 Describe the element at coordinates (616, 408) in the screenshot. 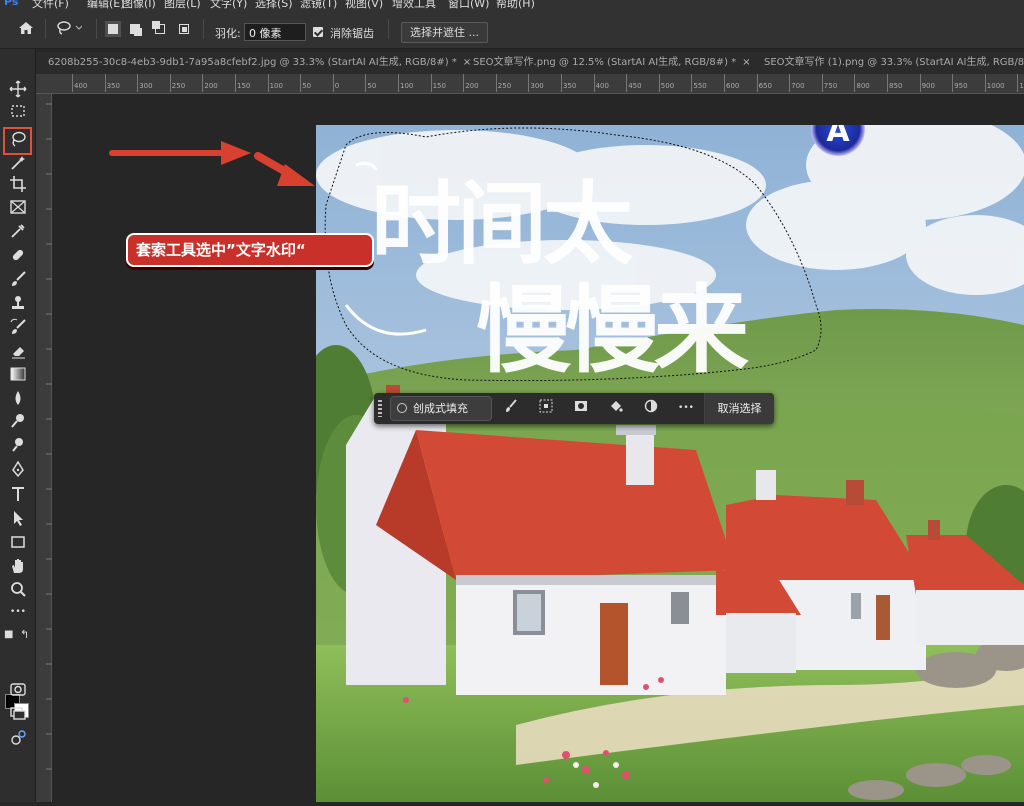

I see `fill-selection-icon` at that location.